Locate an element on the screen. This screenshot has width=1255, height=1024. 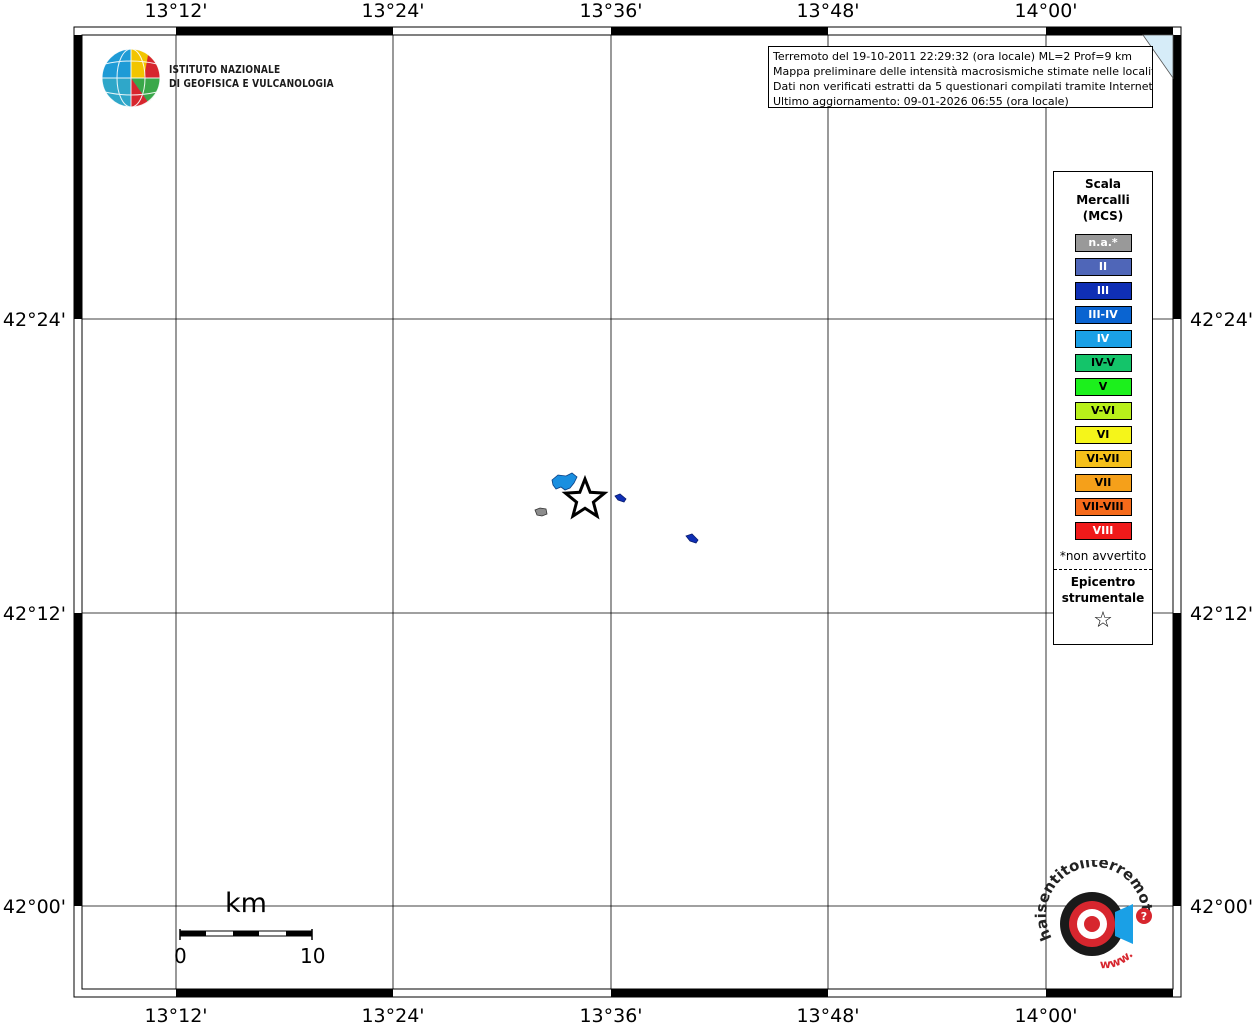
legend-note: *non avvertito is located at coordinates (1103, 556).